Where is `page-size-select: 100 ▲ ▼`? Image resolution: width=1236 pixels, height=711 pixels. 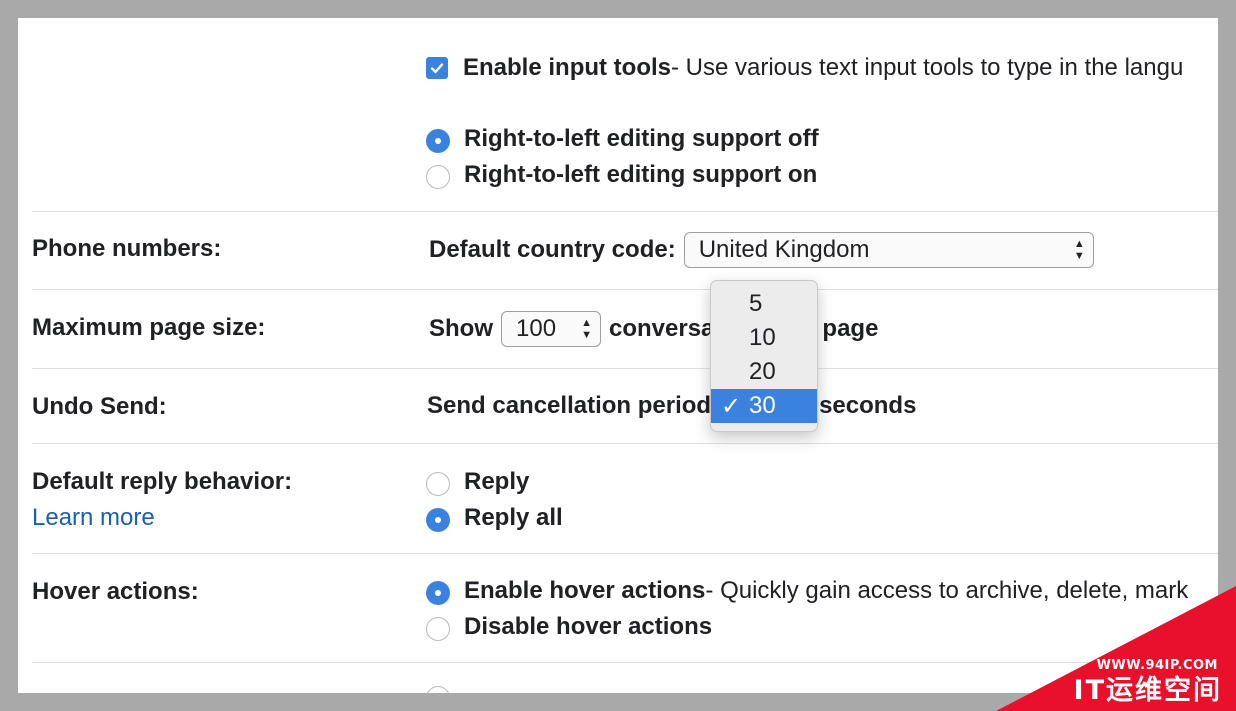
page-size-select: 100 ▲ ▼ is located at coordinates (551, 329).